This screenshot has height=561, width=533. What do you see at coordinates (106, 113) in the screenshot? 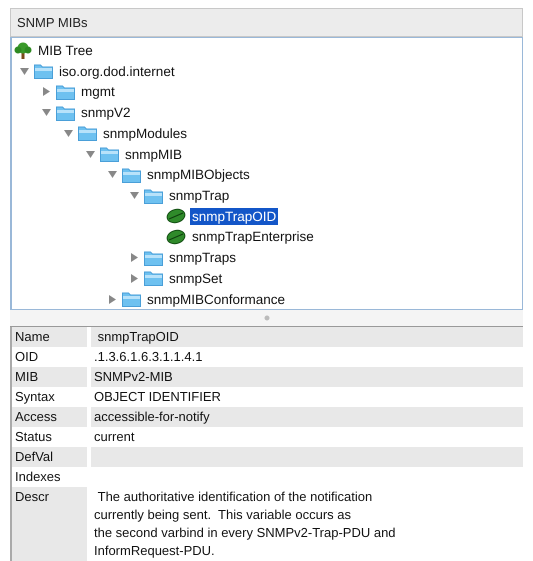
I see `tree-node: snmpV2` at bounding box center [106, 113].